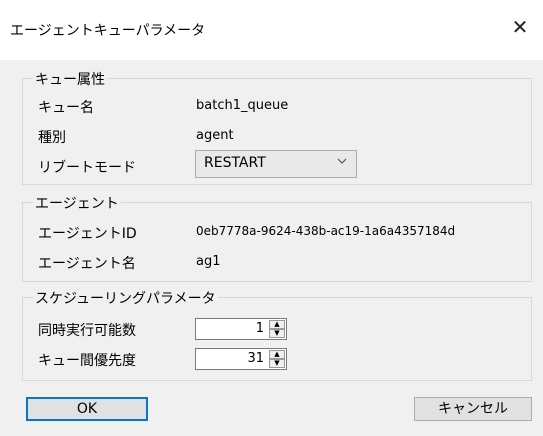  Describe the element at coordinates (326, 231) in the screenshot. I see `agent-id-value: 0eb7778a-9624-438b-ac19-1a6a4357184d` at that location.